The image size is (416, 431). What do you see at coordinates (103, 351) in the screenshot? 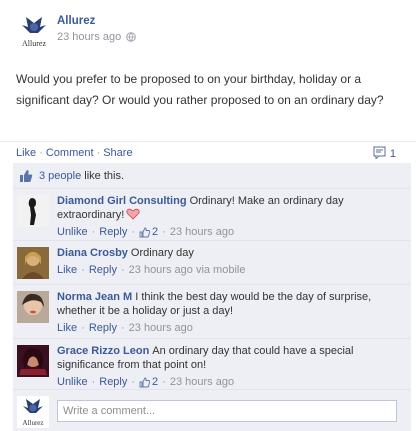
I see `comment-author-link: Grace Rizzo Leon` at bounding box center [103, 351].